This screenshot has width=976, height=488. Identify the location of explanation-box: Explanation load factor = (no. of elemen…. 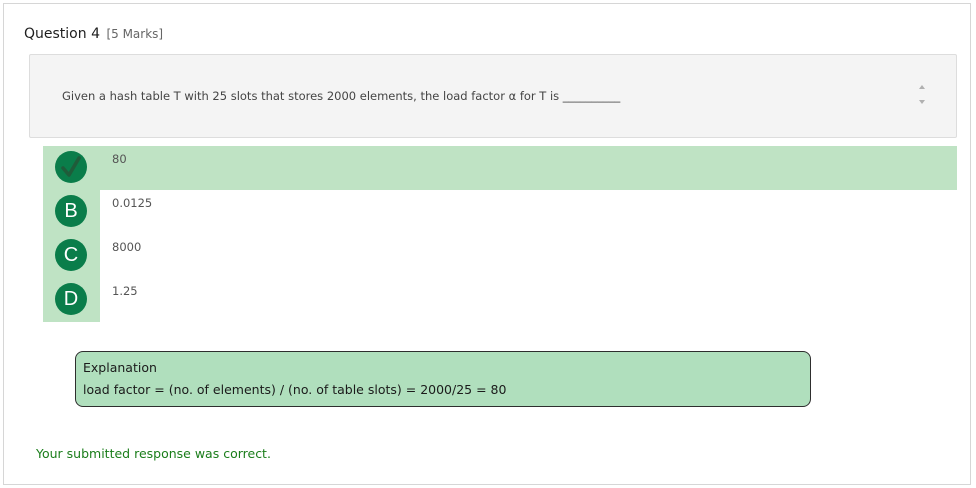
(443, 379).